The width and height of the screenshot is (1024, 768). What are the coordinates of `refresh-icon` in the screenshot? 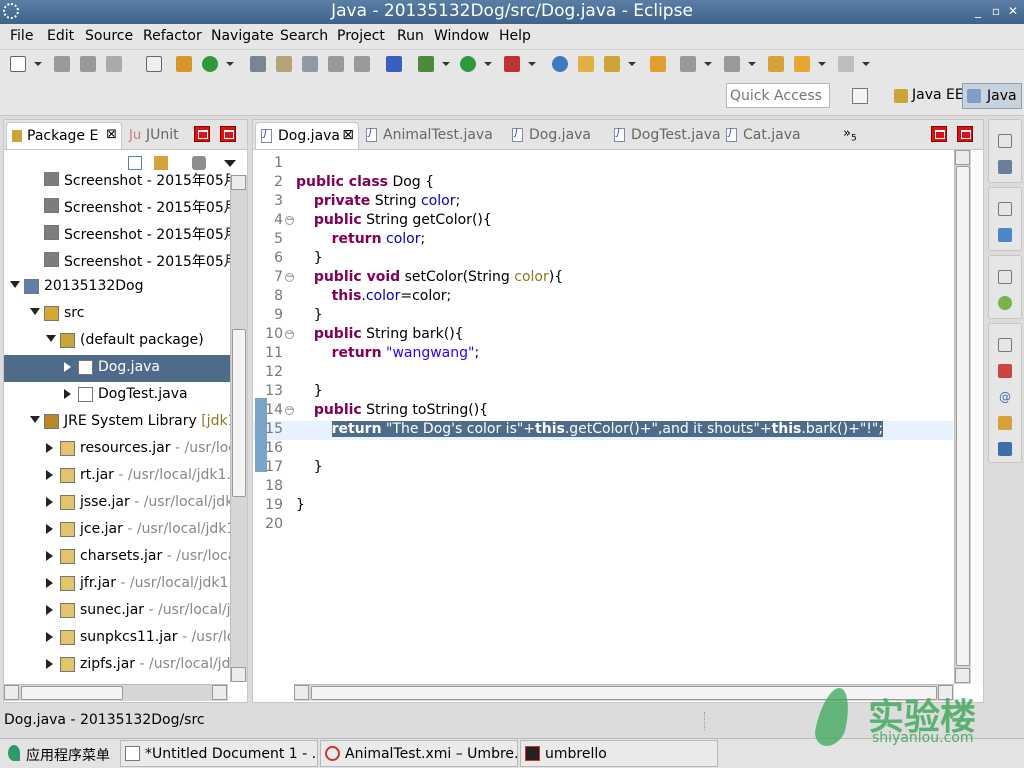 It's located at (210, 64).